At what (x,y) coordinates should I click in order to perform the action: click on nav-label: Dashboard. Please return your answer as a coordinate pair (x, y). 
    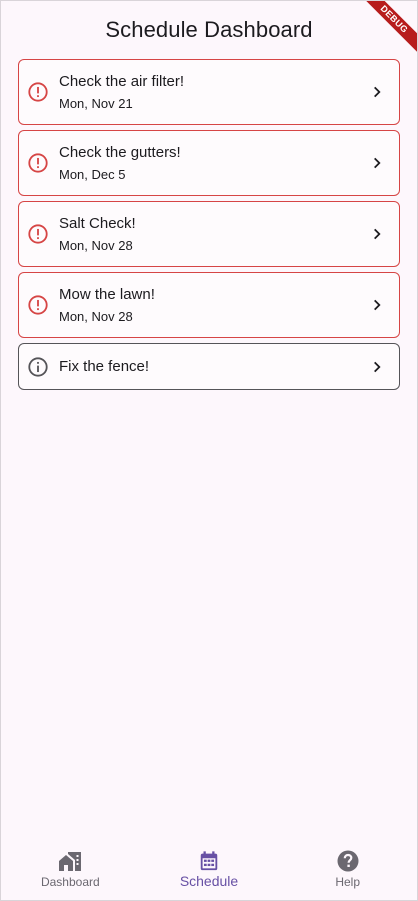
    Looking at the image, I should click on (70, 882).